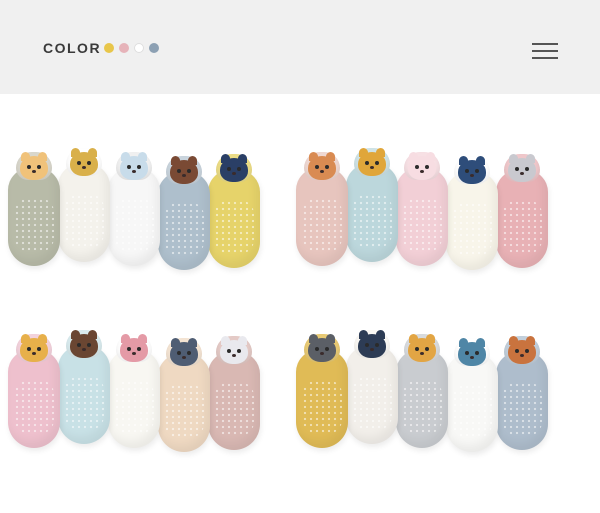  What do you see at coordinates (522, 168) in the screenshot?
I see `cat-face-icon` at bounding box center [522, 168].